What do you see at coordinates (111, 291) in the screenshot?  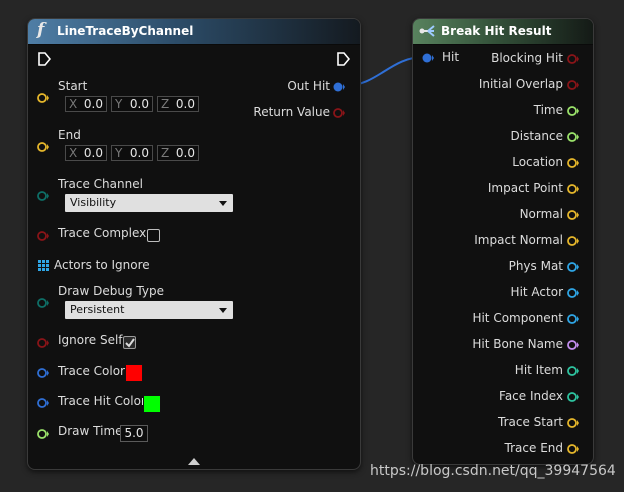 I see `draw-debug-type-label: Draw Debug Type` at bounding box center [111, 291].